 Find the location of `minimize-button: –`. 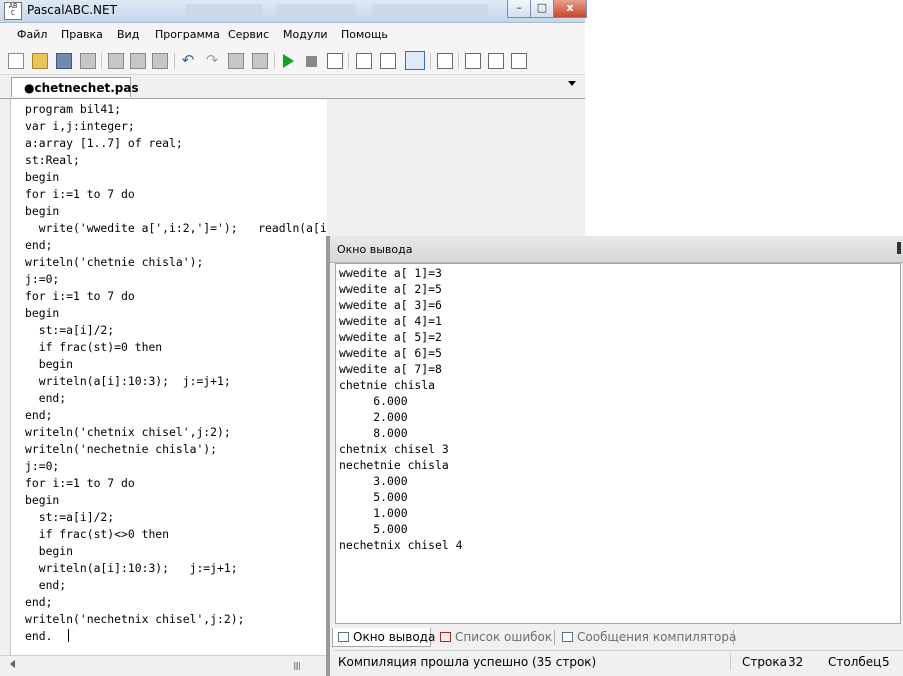

minimize-button: – is located at coordinates (519, 9).